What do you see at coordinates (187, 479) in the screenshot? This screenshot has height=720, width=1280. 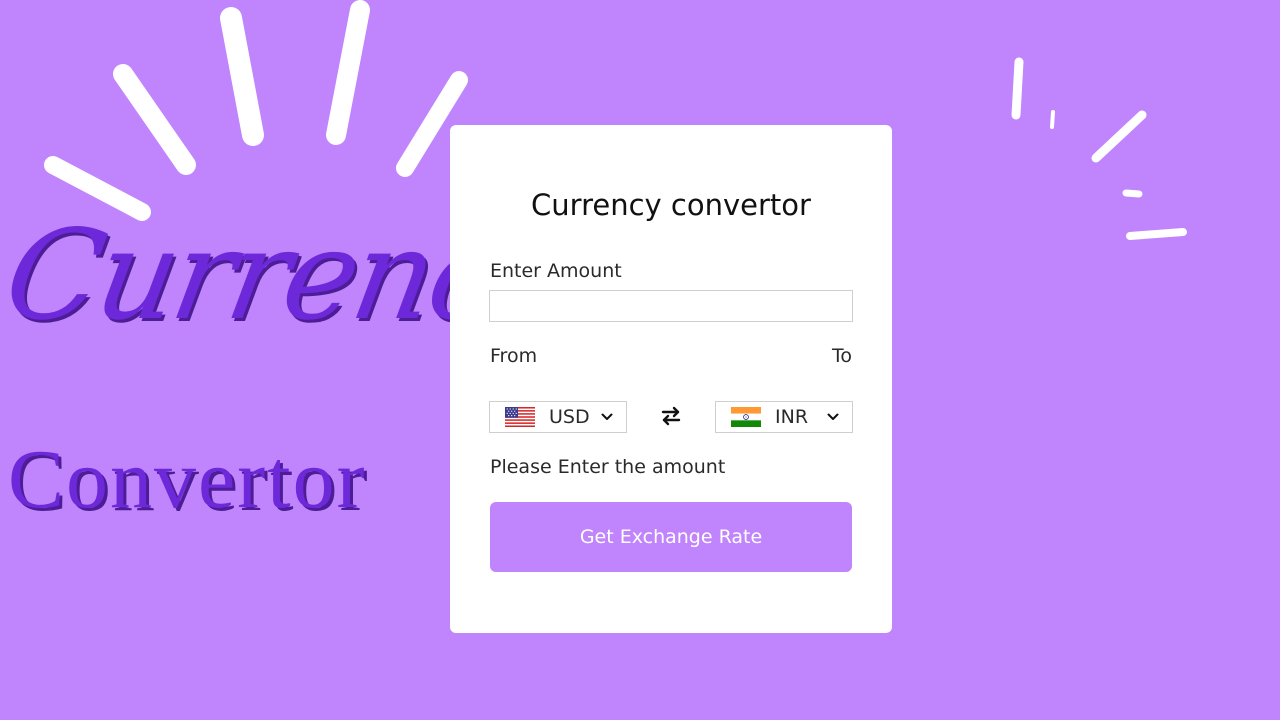 I see `hero-title-convertor: Convertor` at bounding box center [187, 479].